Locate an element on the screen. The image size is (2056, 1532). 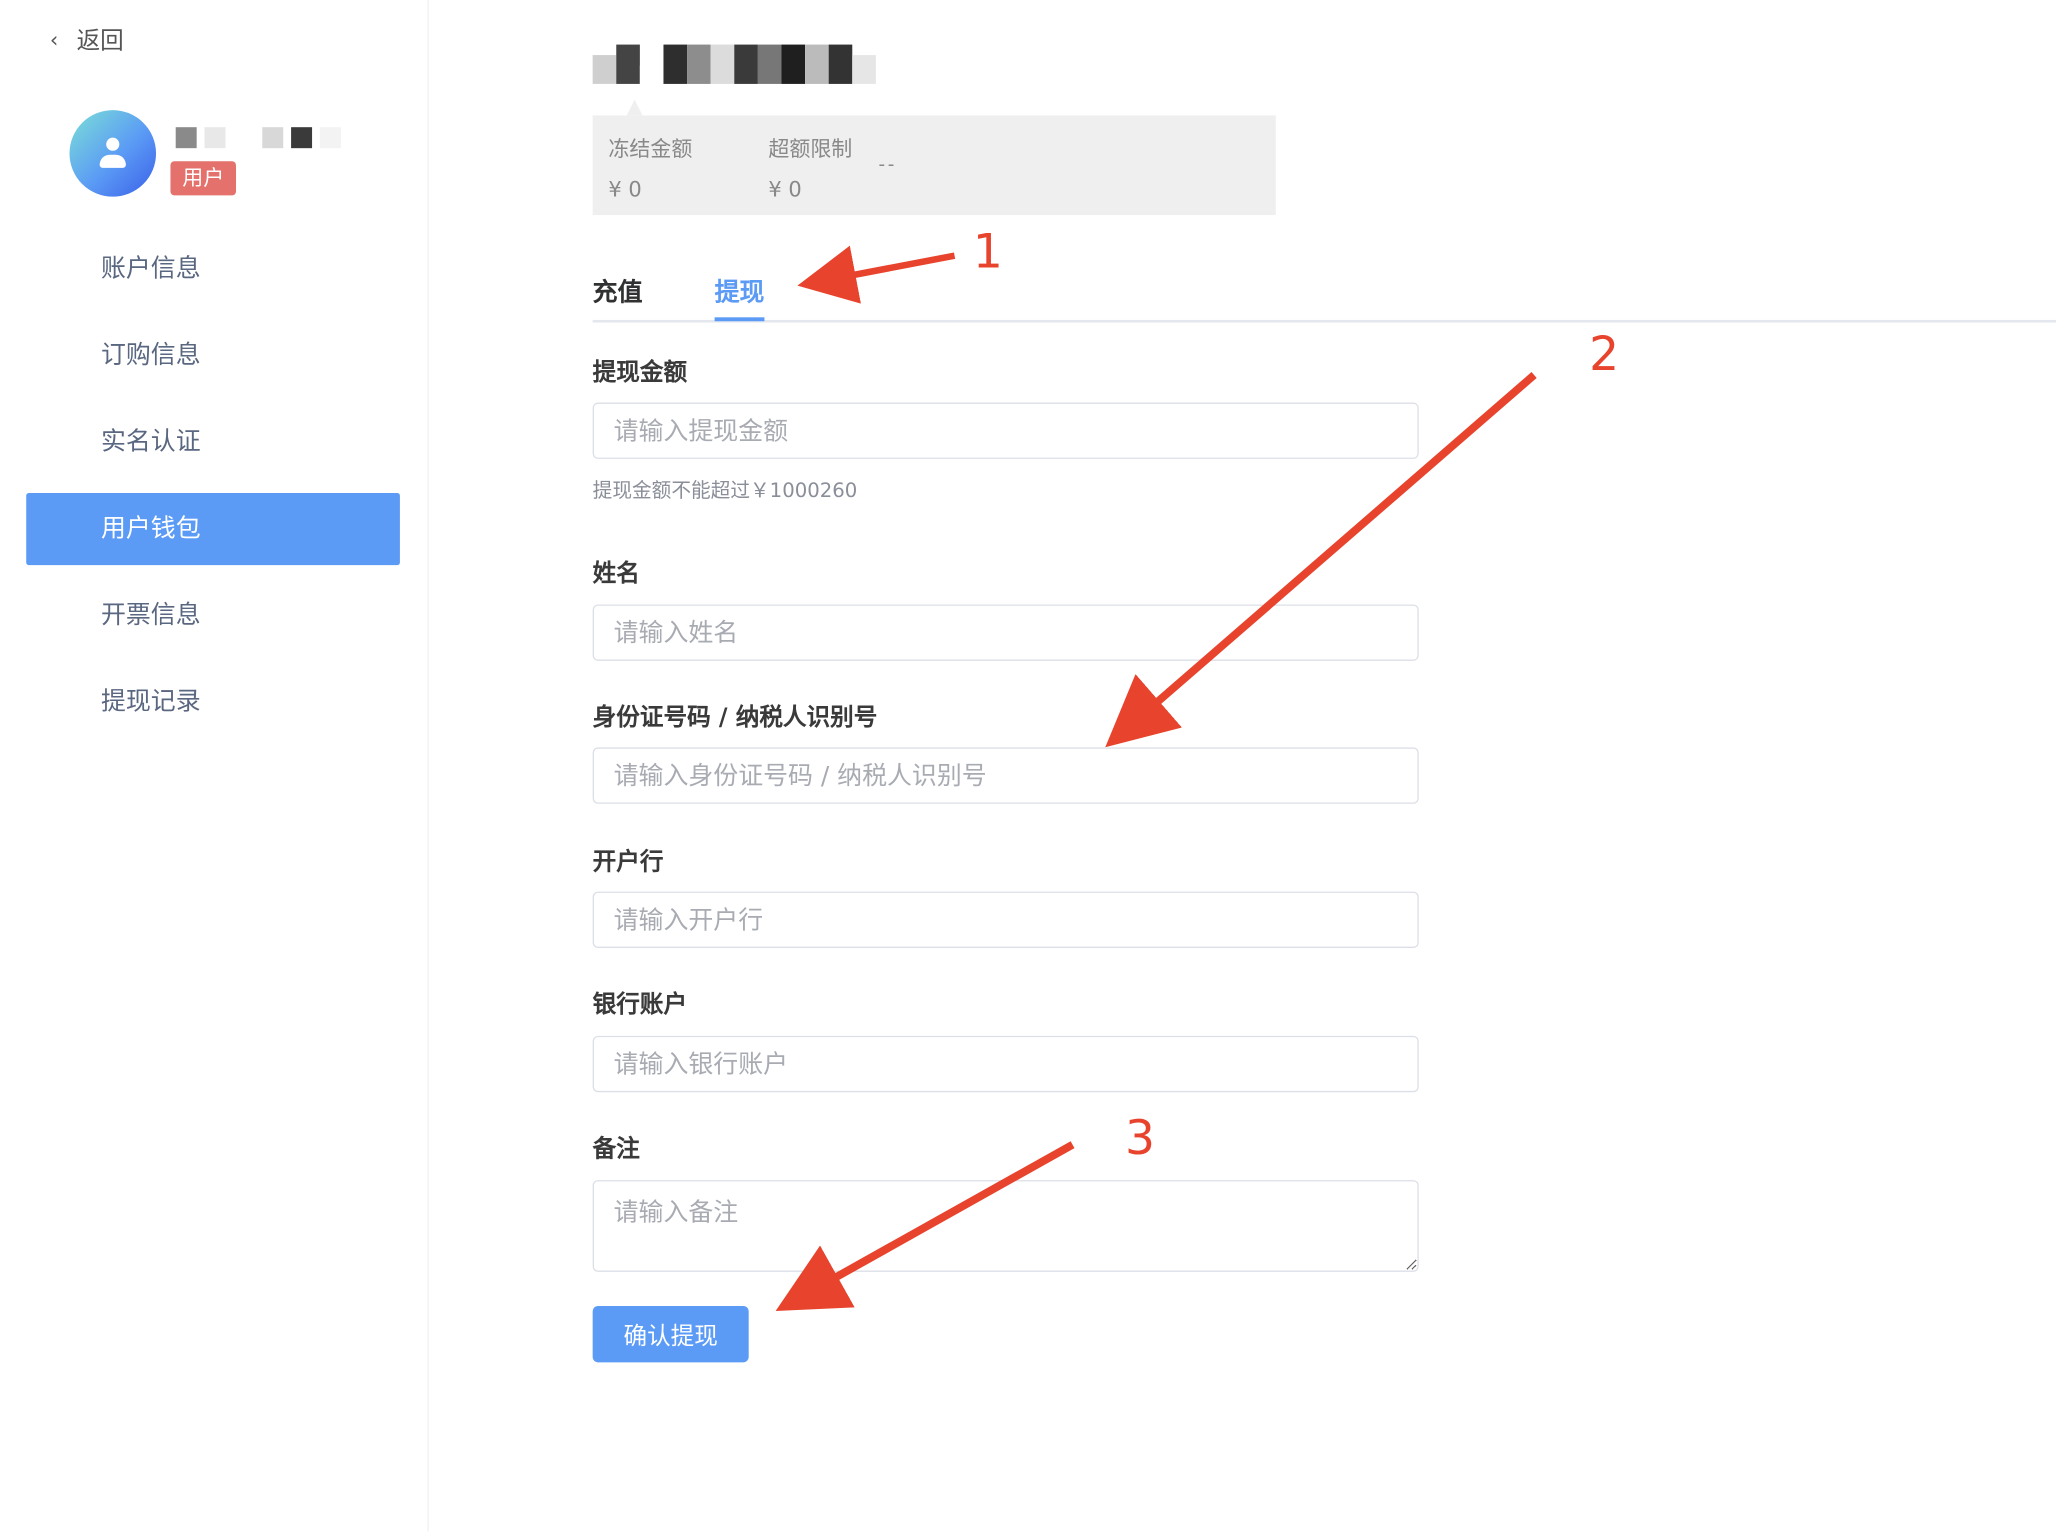
amount-hint: 提现金额不能超过￥1000260 is located at coordinates (725, 490).